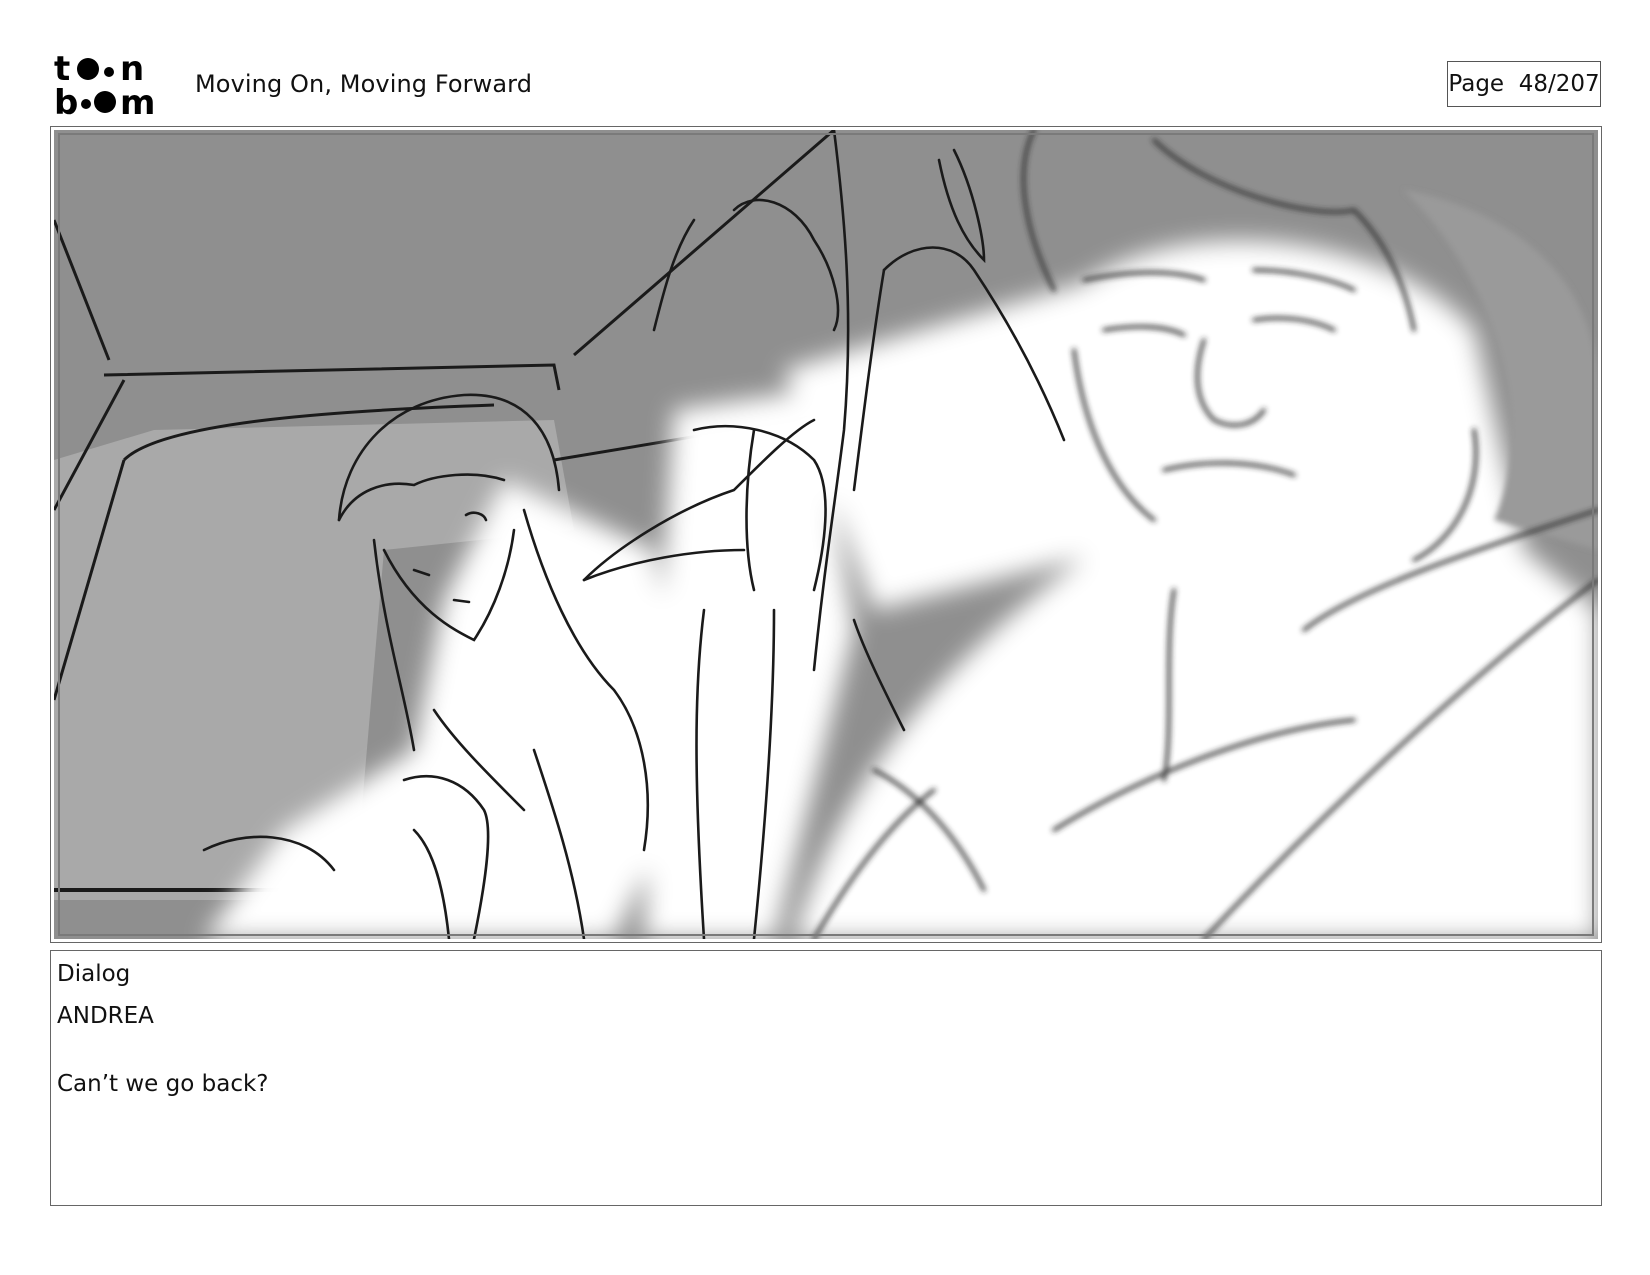 The image size is (1650, 1275). I want to click on dialog-character: ANDREA, so click(105, 1016).